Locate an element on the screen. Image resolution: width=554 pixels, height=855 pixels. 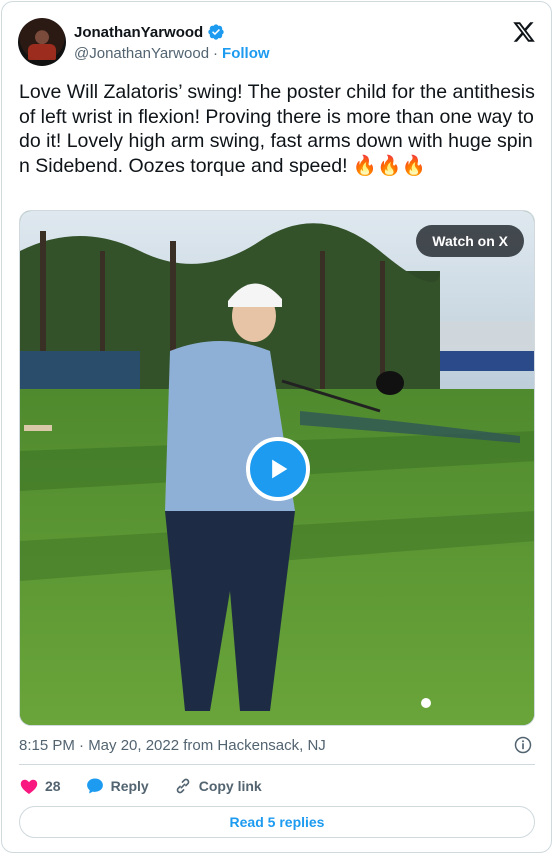
reply-label: Reply is located at coordinates (129, 786).